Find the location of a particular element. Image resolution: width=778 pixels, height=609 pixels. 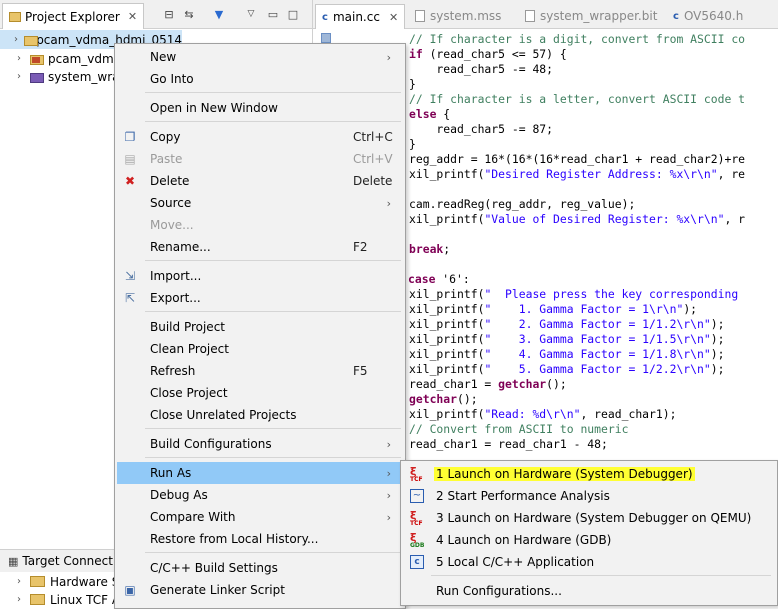

target-item-label: Hardware S is located at coordinates (85, 581).